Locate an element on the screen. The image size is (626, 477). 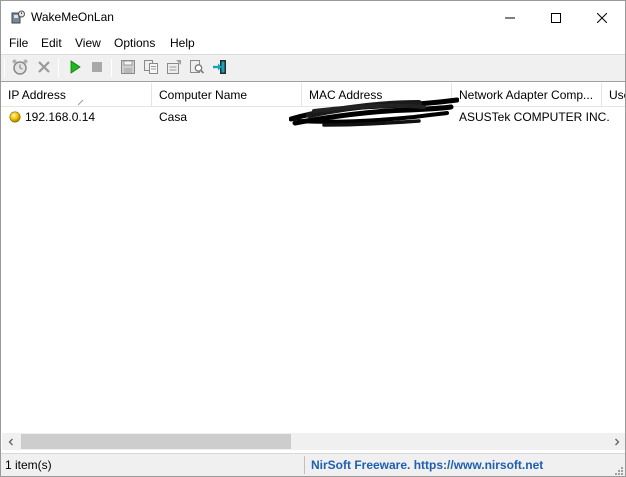
stop-scan-button is located at coordinates (97, 68).